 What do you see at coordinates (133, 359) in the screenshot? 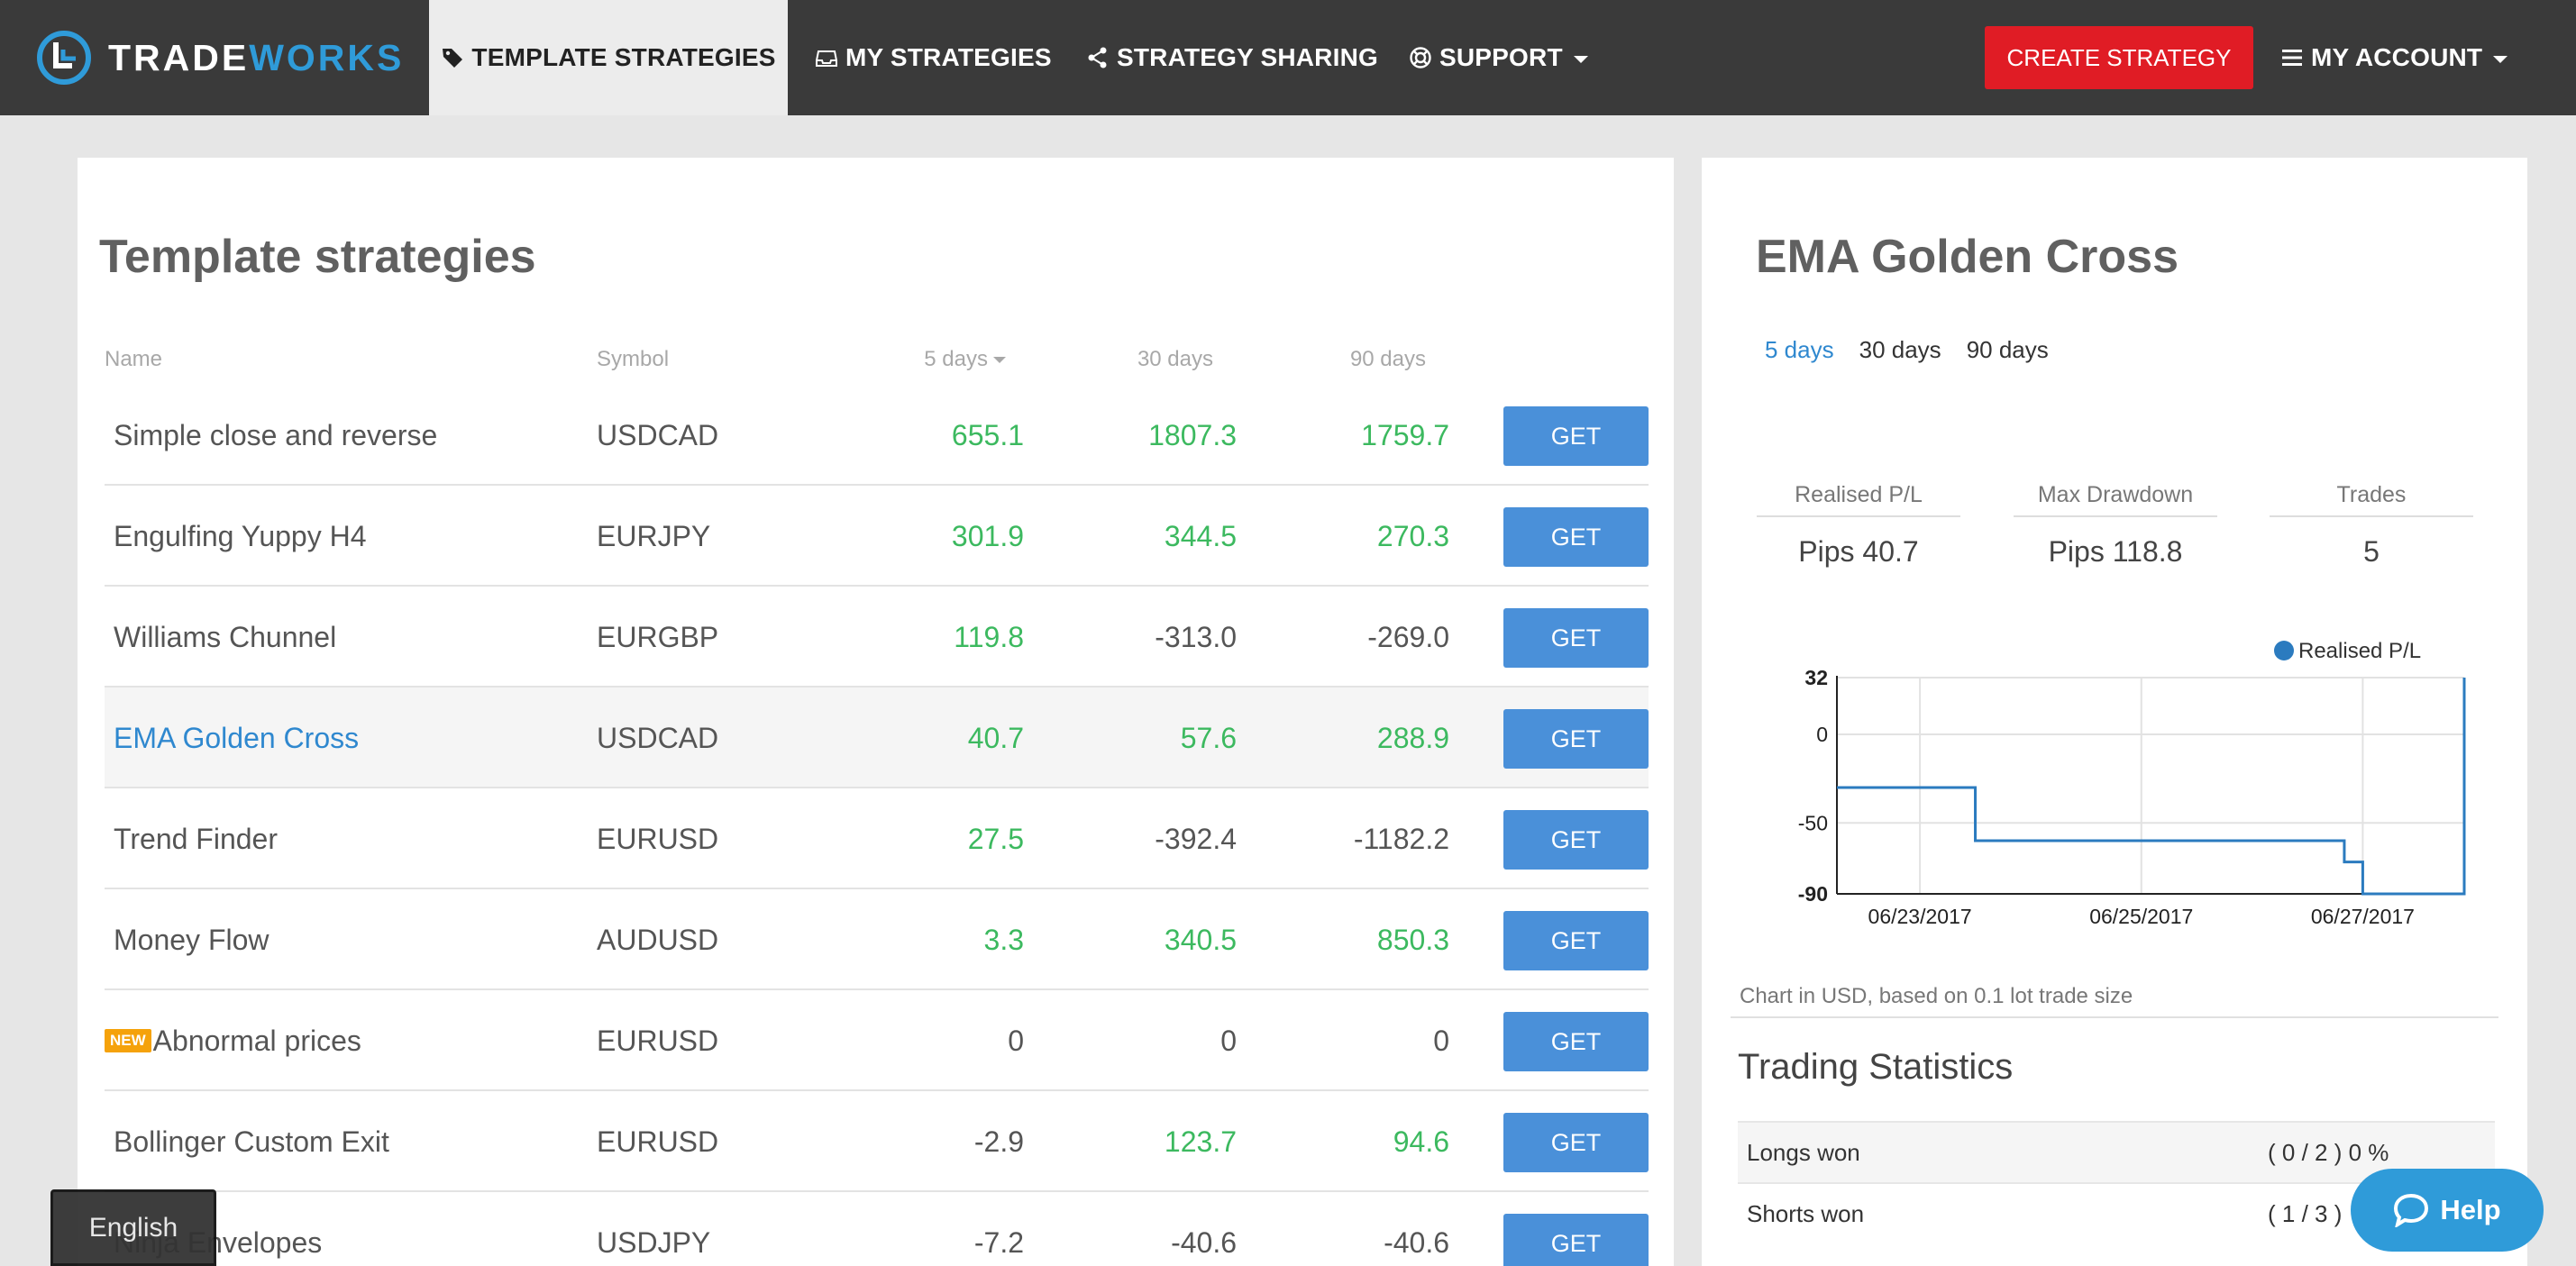
I see `column-header-name: Name` at bounding box center [133, 359].